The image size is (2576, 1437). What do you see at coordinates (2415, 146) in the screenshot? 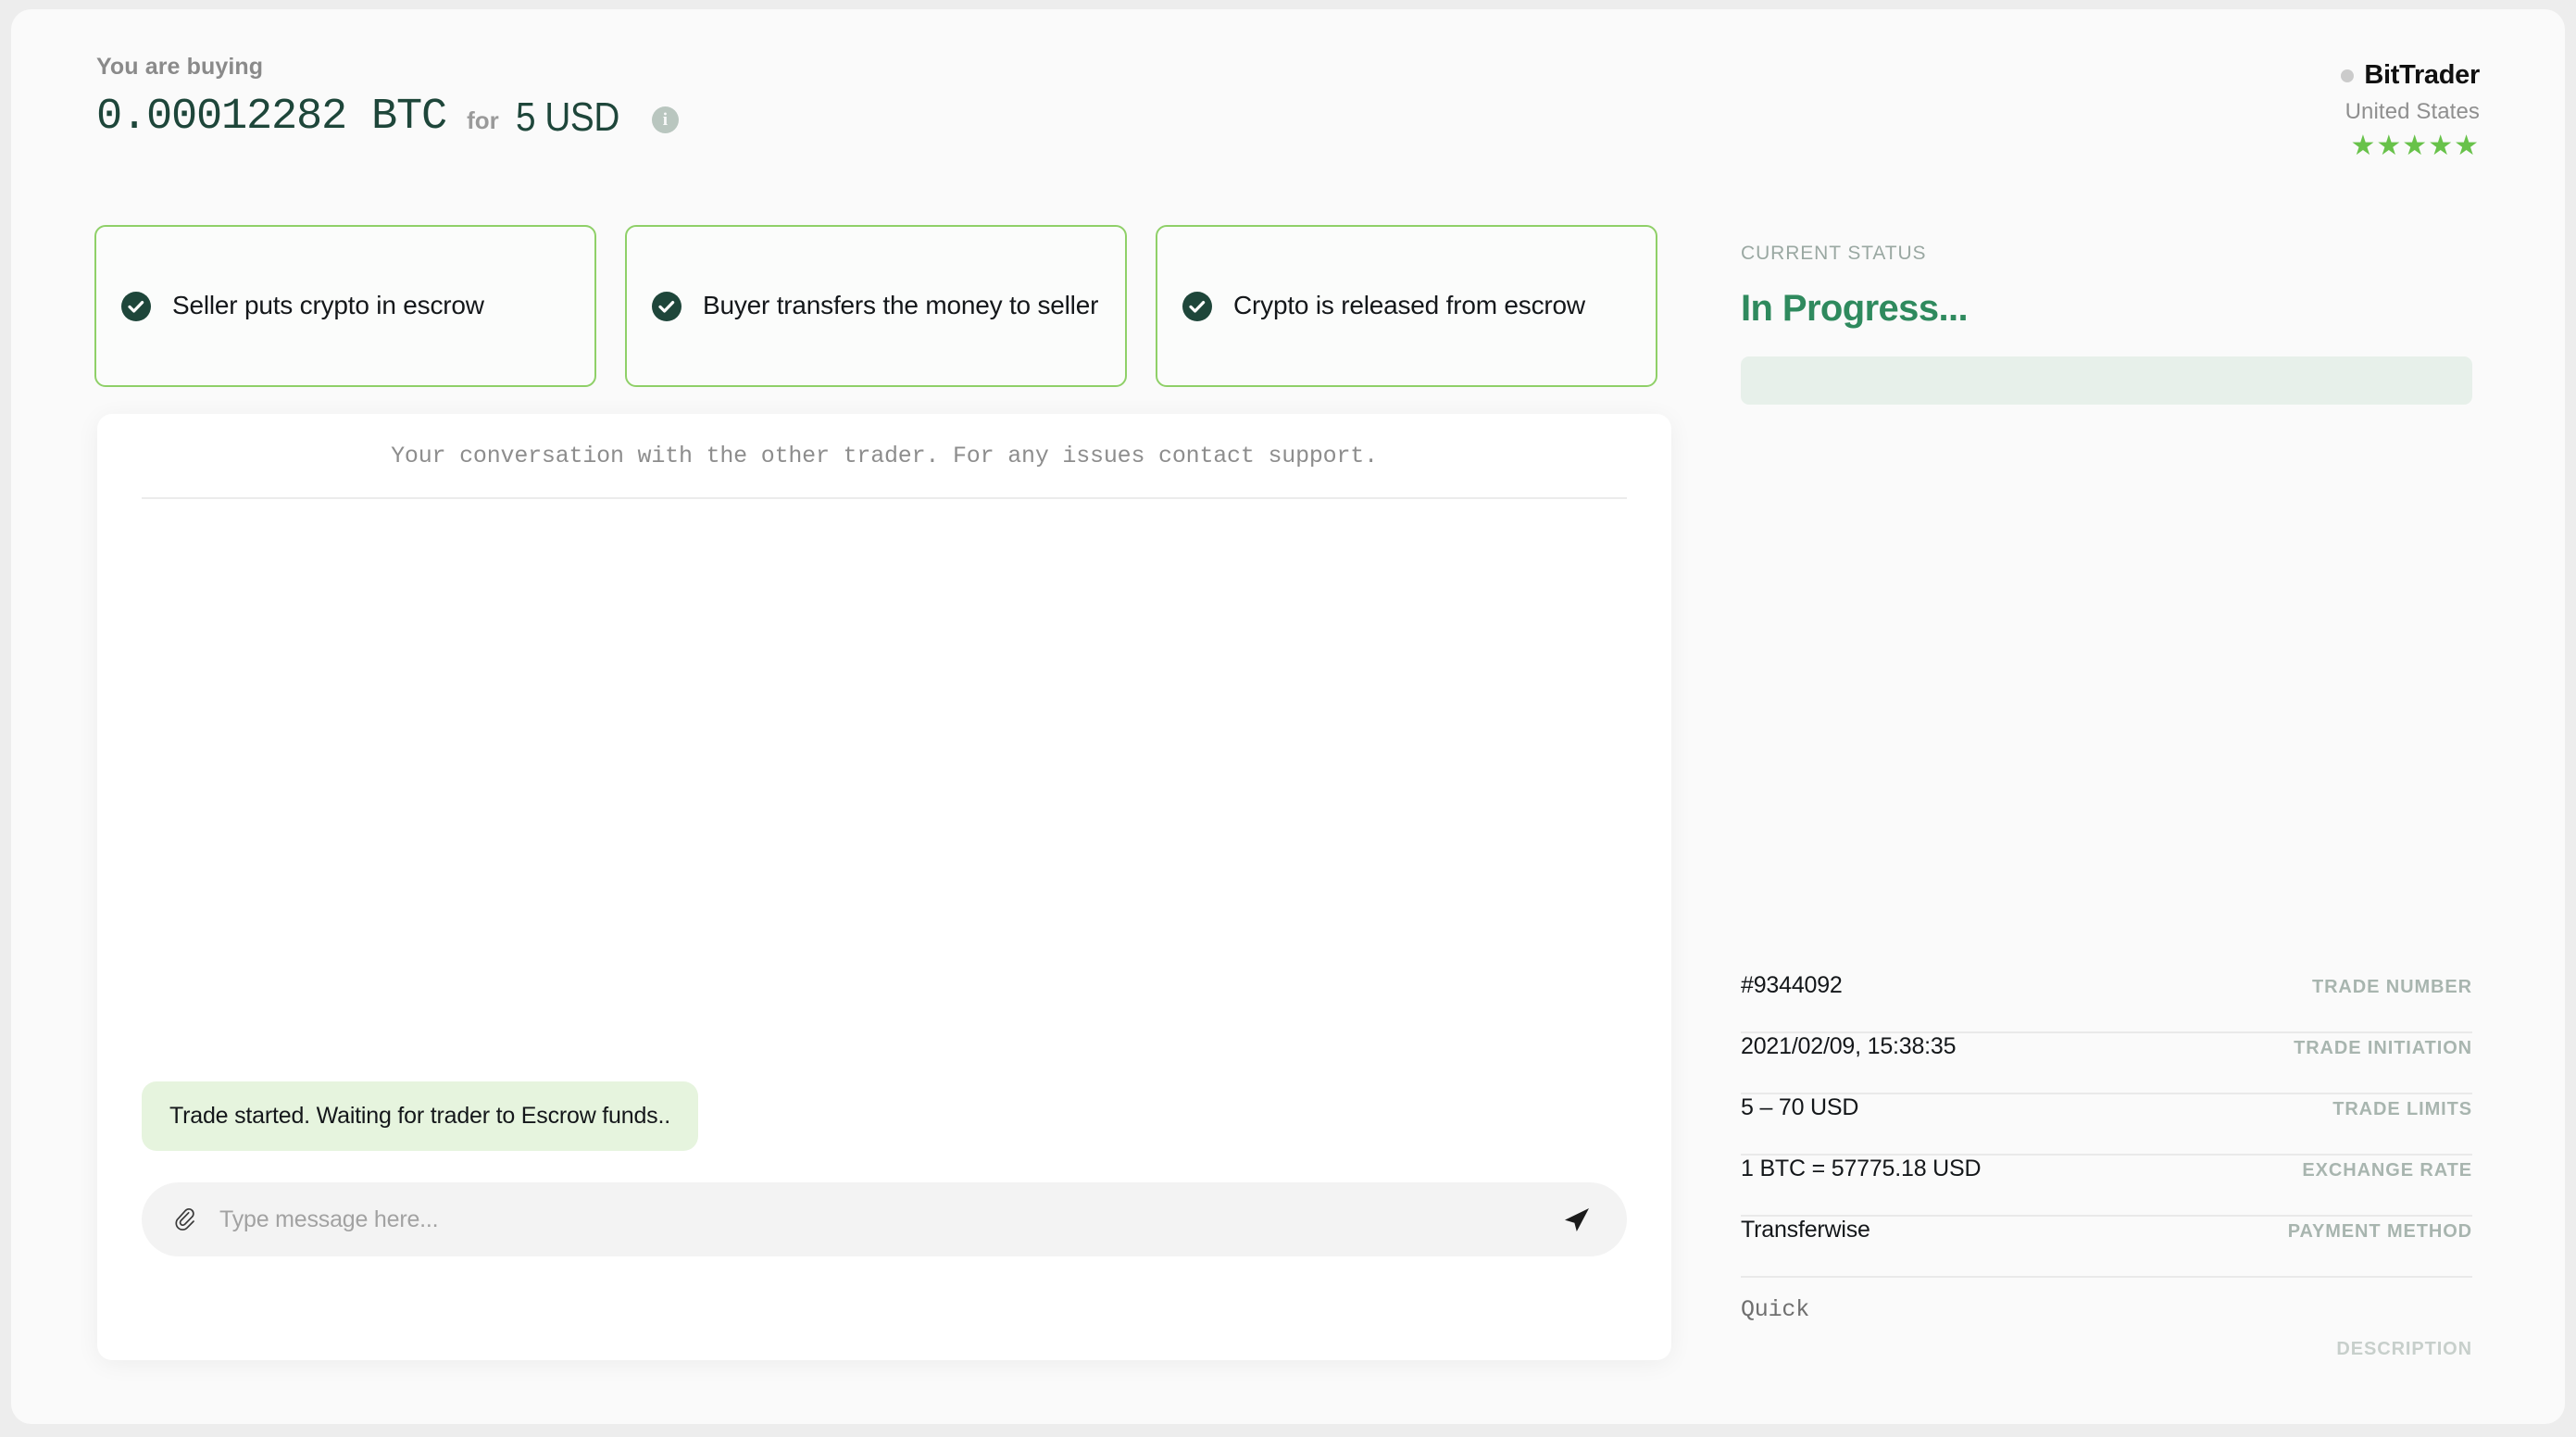
I see `rating-stars-icon: ★★★★★` at bounding box center [2415, 146].